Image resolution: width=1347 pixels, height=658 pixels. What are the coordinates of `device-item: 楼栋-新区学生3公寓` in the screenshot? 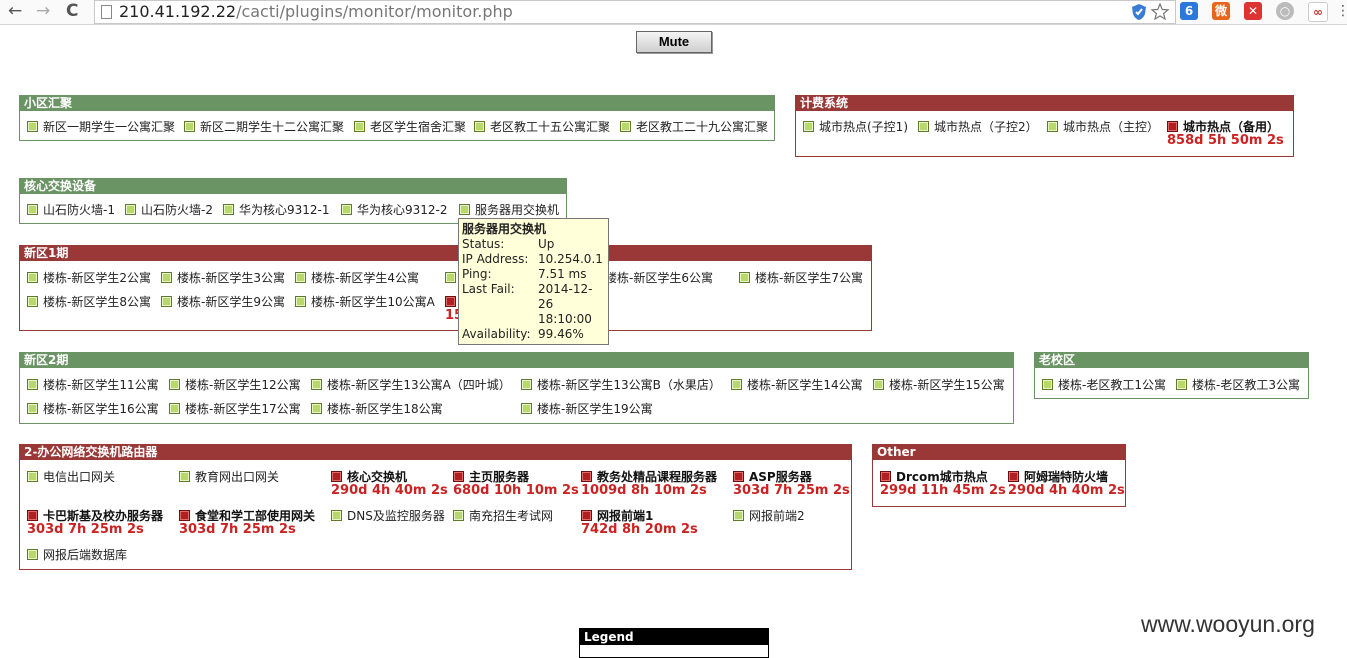 It's located at (223, 278).